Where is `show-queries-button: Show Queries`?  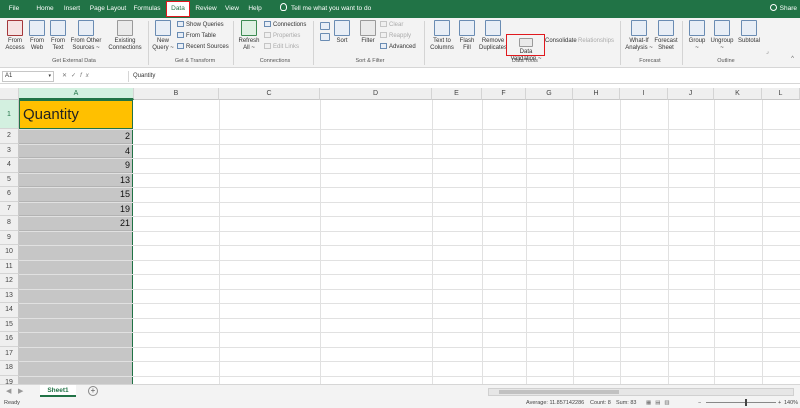 show-queries-button: Show Queries is located at coordinates (200, 25).